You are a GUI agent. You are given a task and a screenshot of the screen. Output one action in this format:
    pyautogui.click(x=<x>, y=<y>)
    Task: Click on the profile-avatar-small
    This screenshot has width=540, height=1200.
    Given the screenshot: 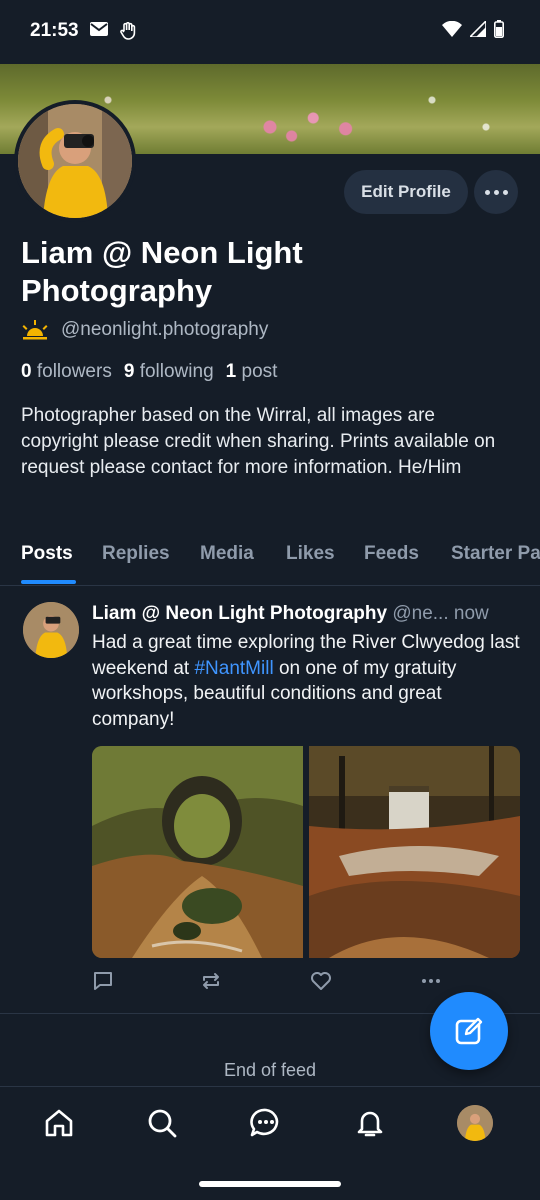 What is the action you would take?
    pyautogui.click(x=475, y=1123)
    